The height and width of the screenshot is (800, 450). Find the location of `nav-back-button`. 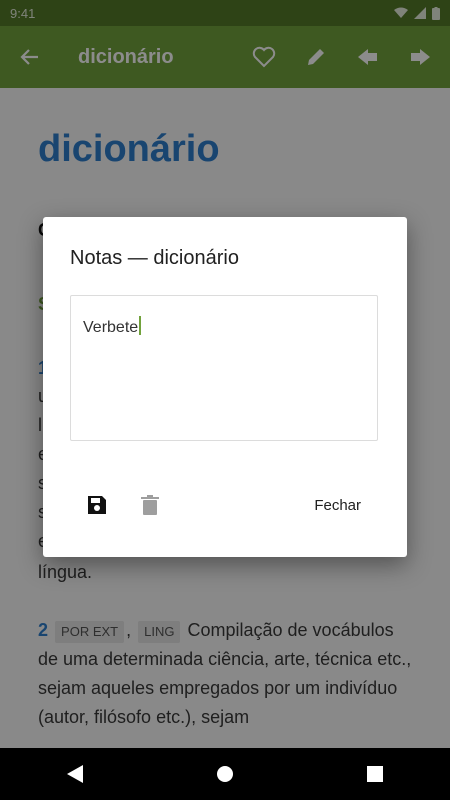

nav-back-button is located at coordinates (75, 774).